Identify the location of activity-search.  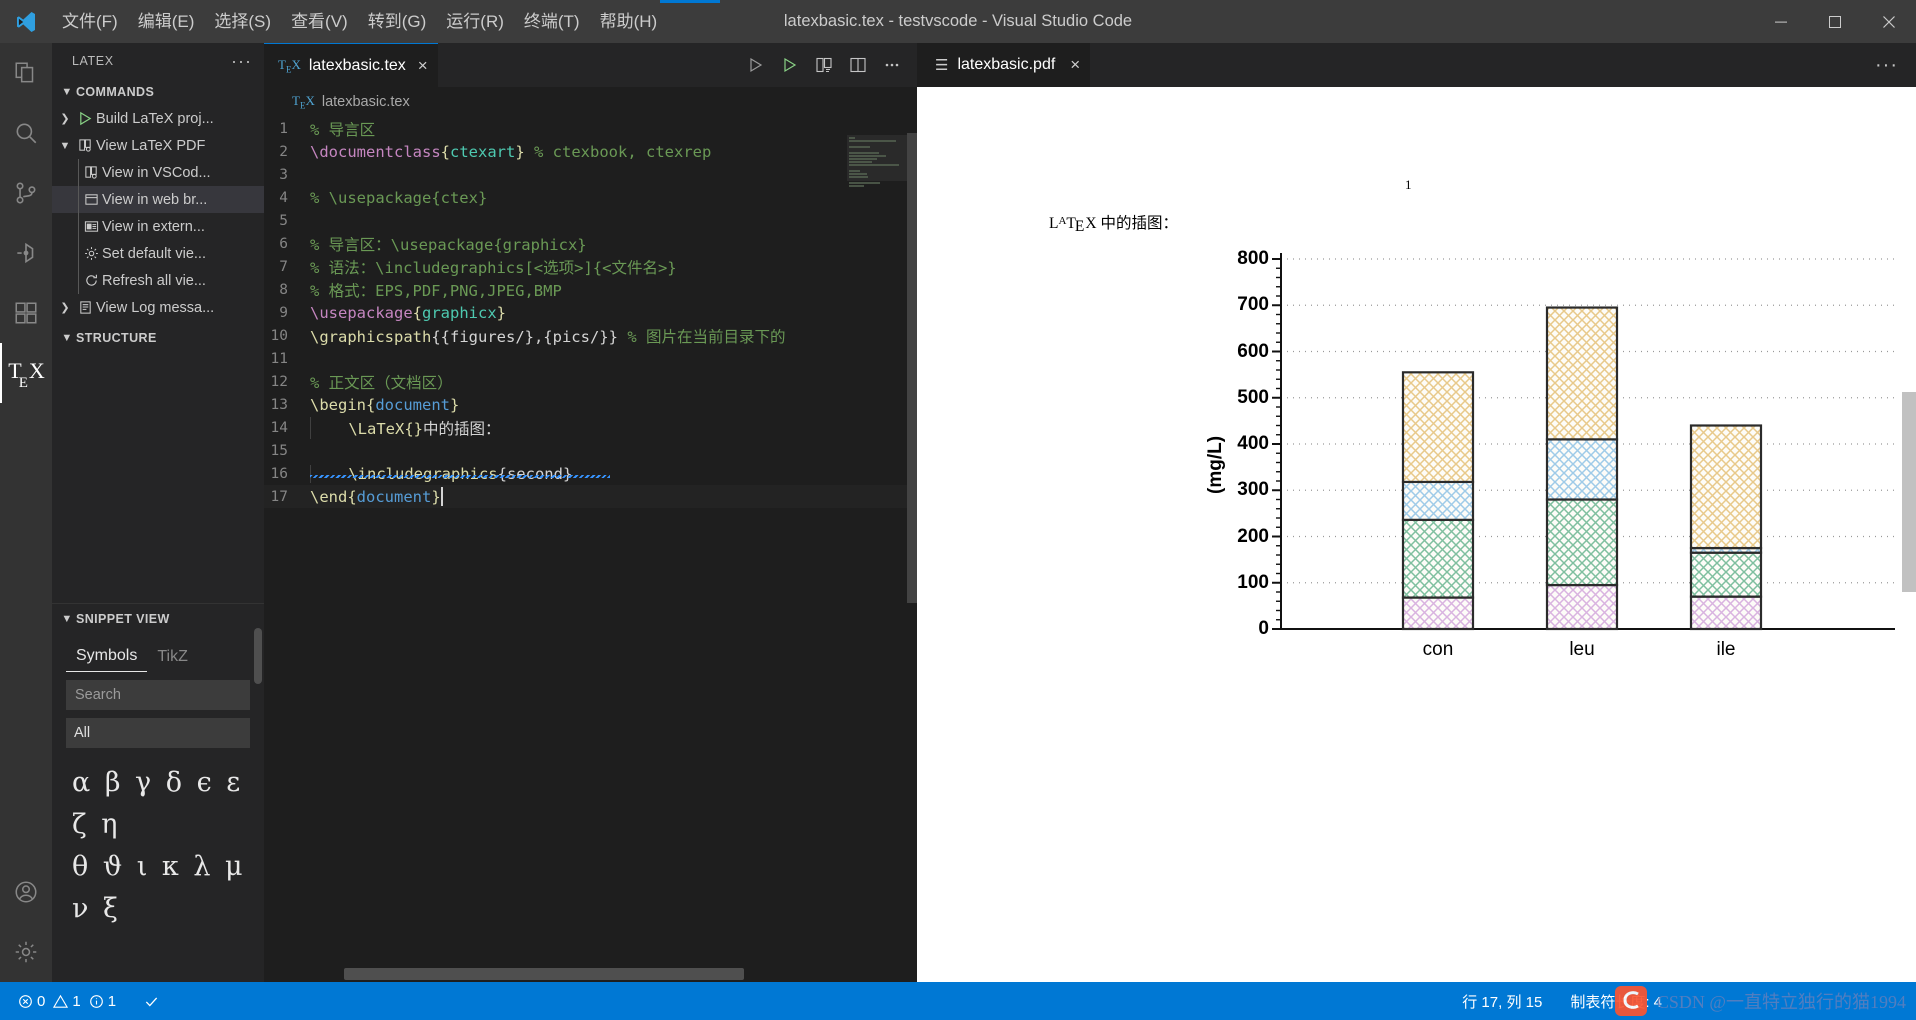
(26, 133).